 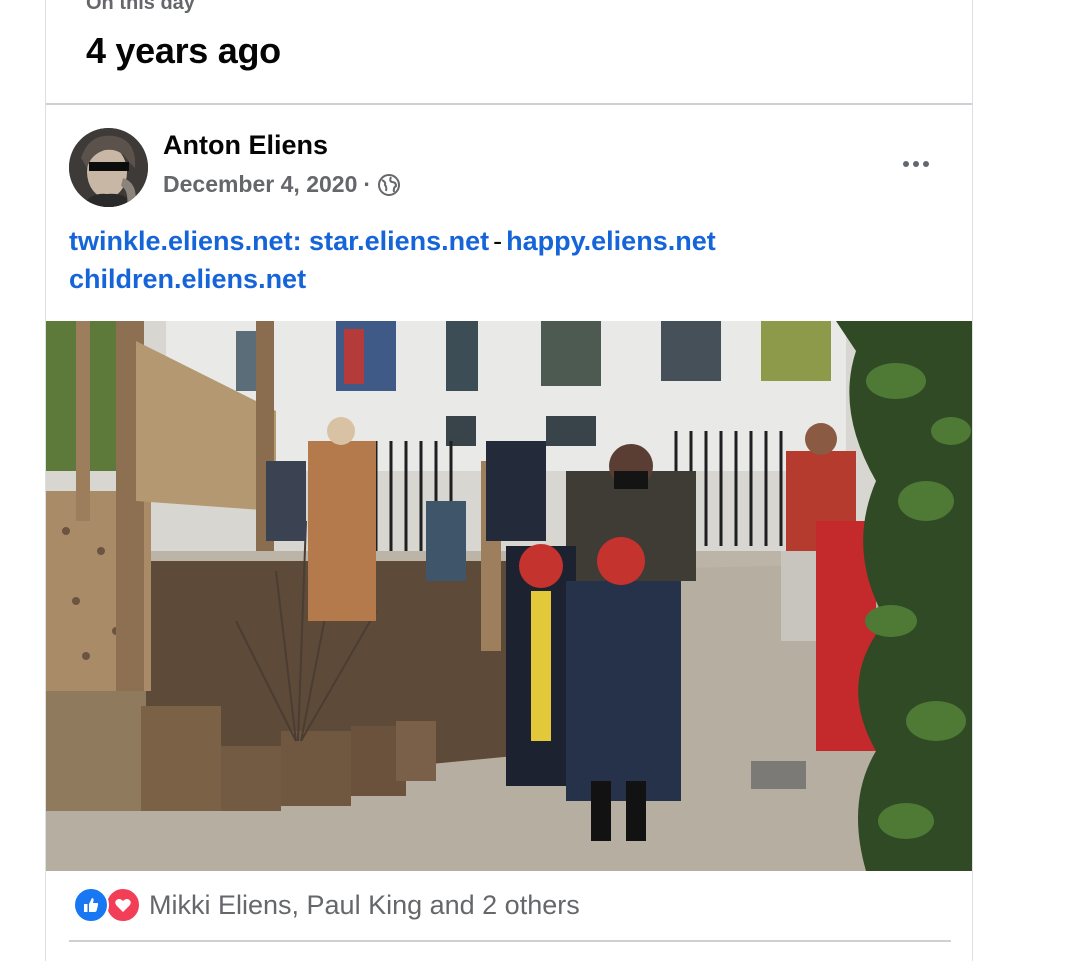 What do you see at coordinates (510, 941) in the screenshot?
I see `footer-divider` at bounding box center [510, 941].